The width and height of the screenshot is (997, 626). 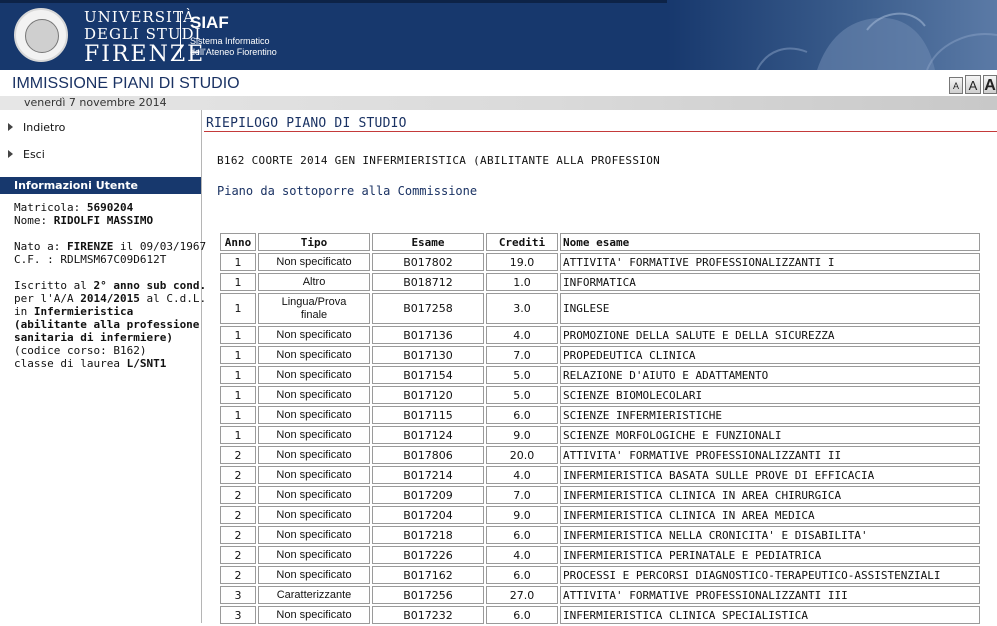 I want to click on cell-esame: B017136, so click(x=428, y=335).